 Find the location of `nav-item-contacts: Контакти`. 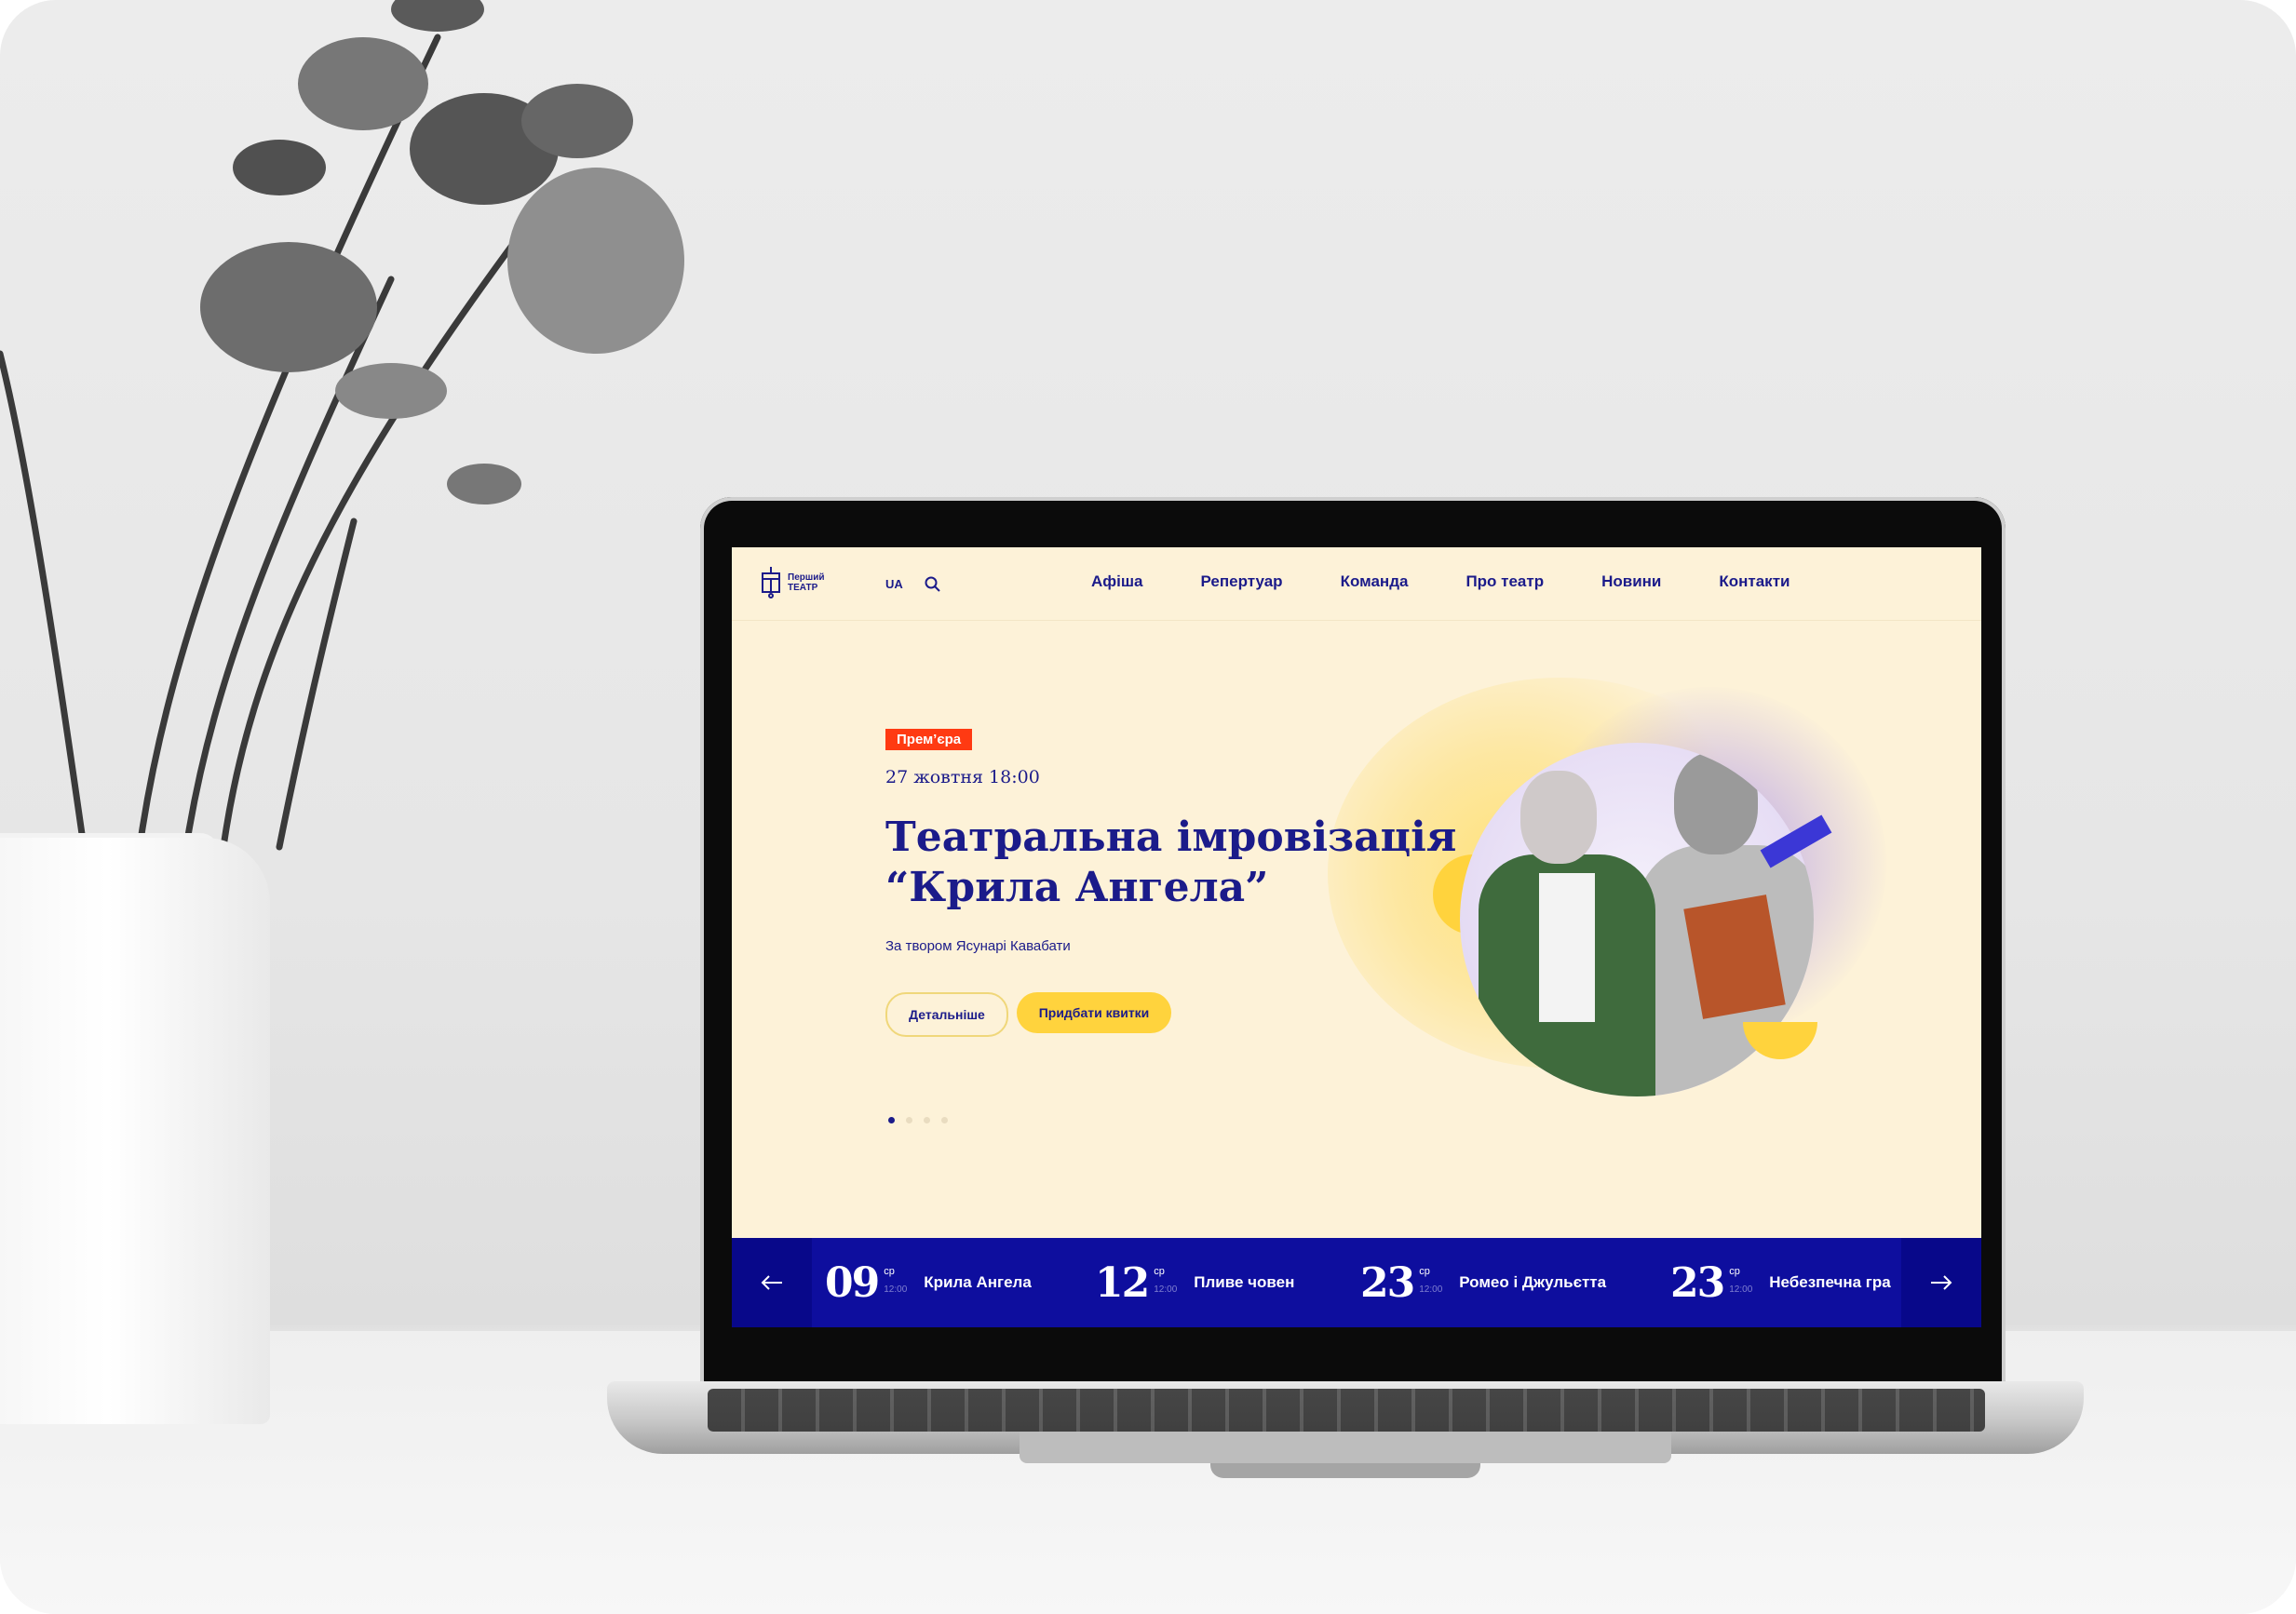

nav-item-contacts: Контакти is located at coordinates (1754, 581).